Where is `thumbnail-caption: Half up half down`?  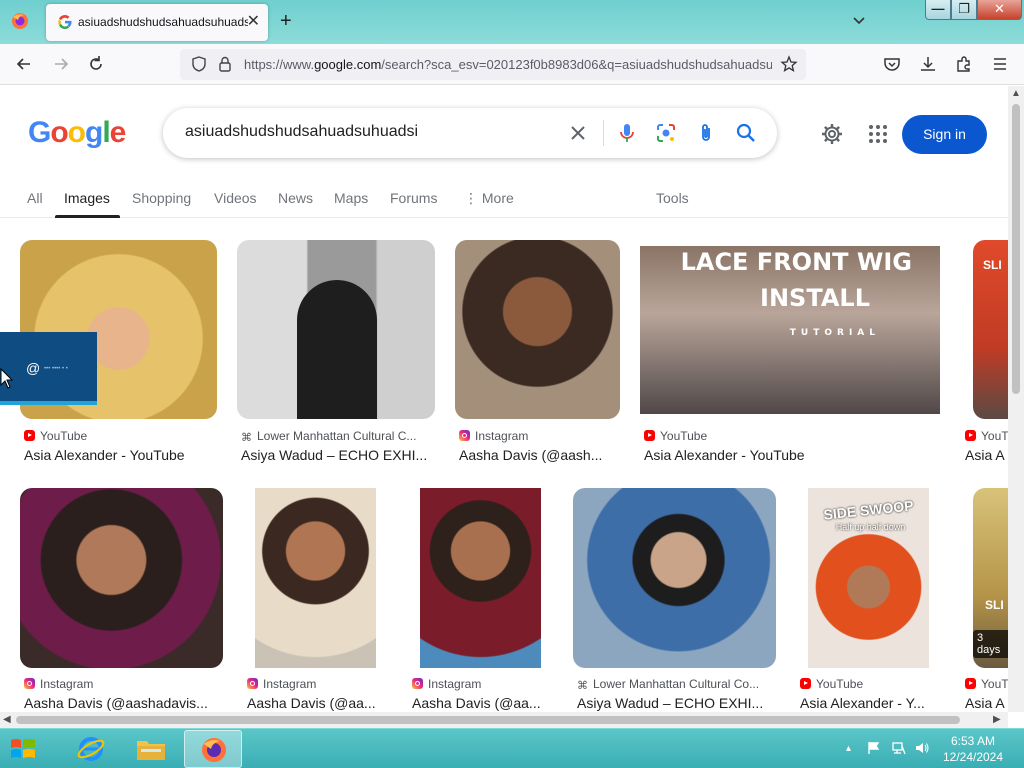 thumbnail-caption: Half up half down is located at coordinates (870, 527).